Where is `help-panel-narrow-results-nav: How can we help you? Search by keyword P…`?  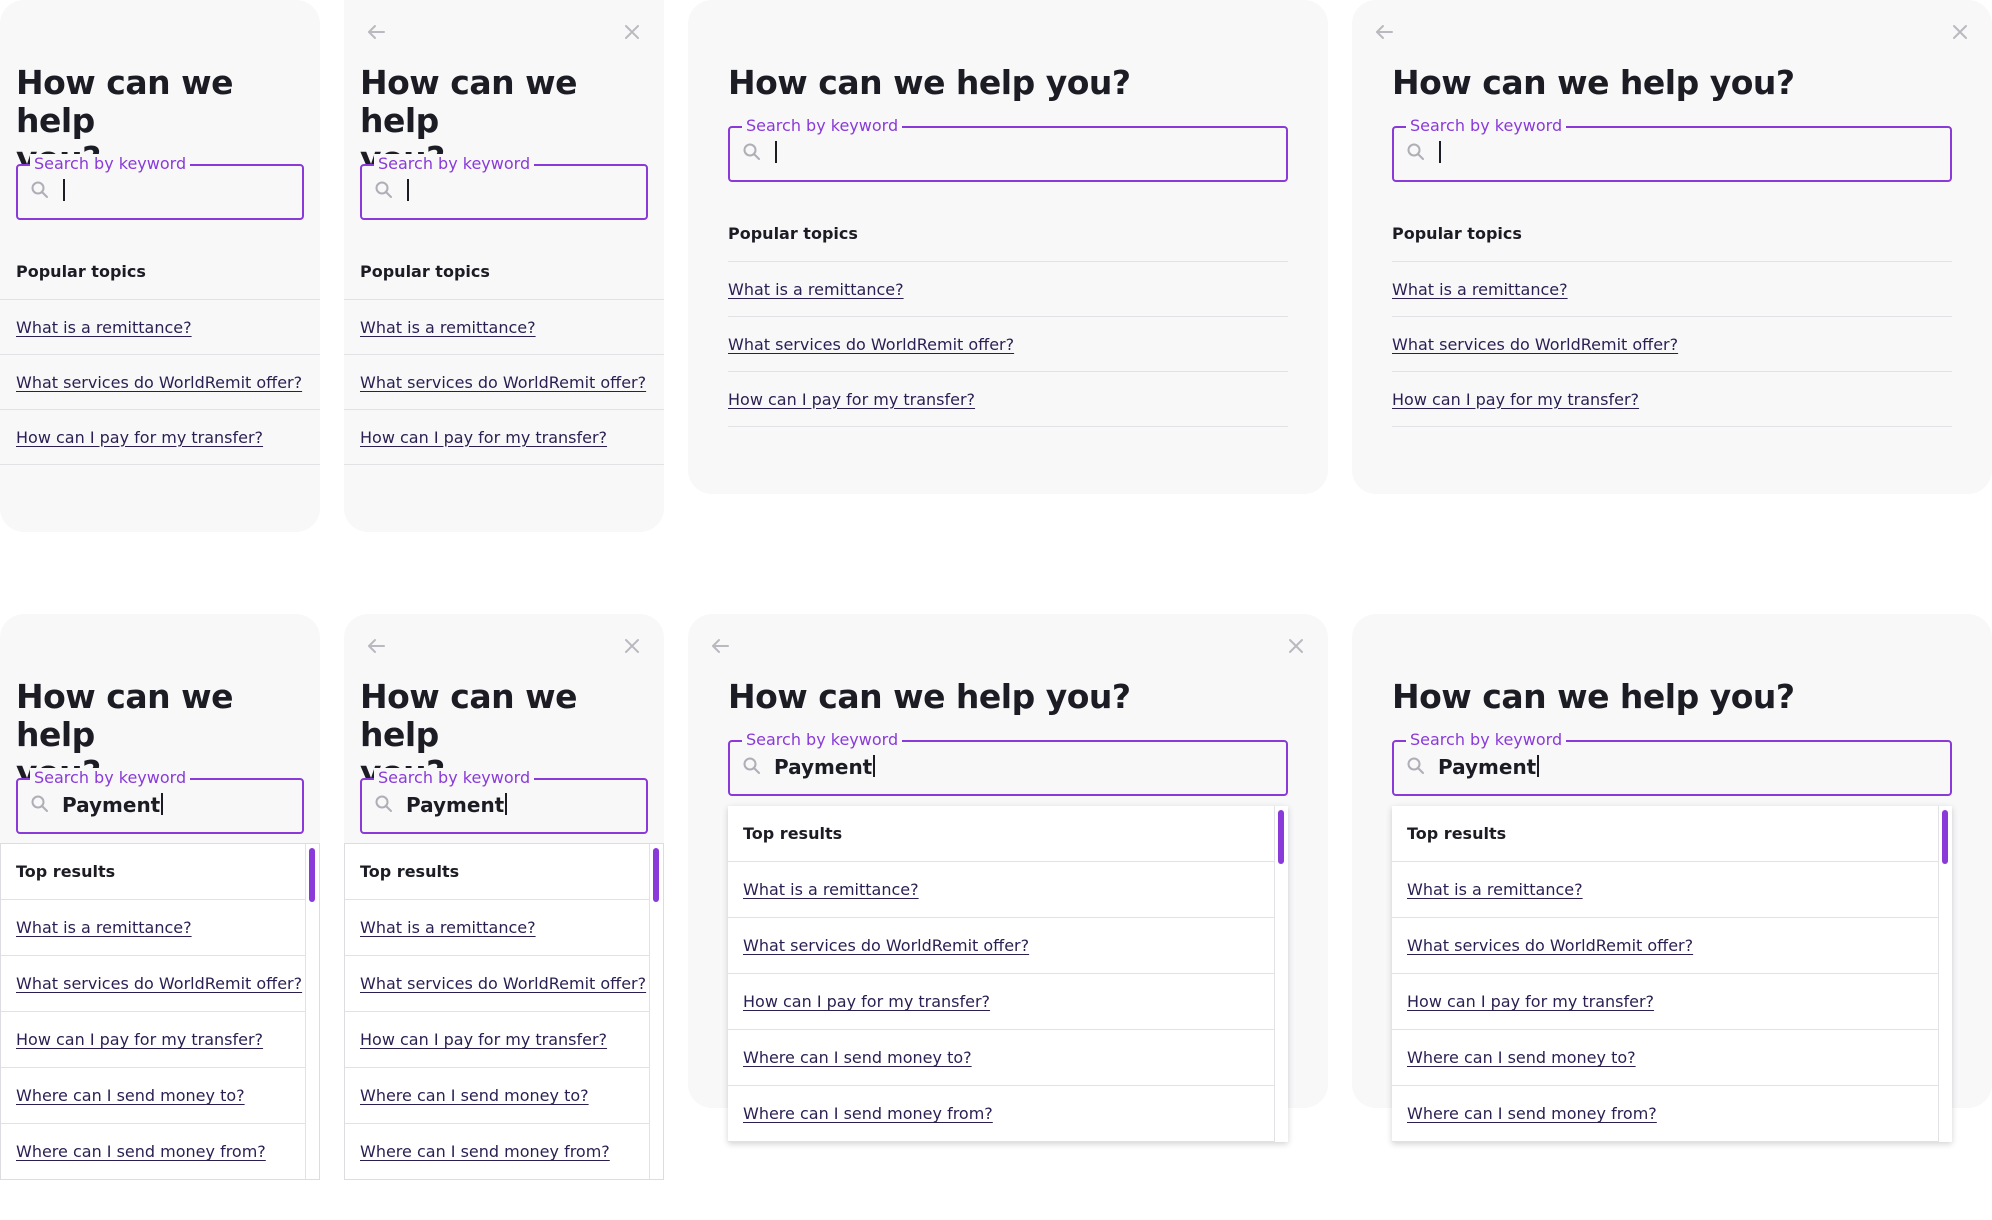
help-panel-narrow-results-nav: How can we help you? Search by keyword P… is located at coordinates (504, 897).